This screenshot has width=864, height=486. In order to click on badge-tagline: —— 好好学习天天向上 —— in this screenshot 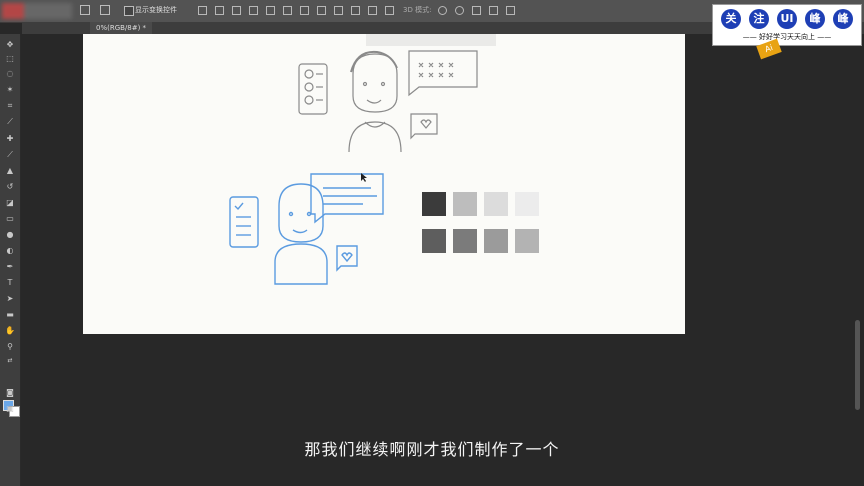, I will do `click(787, 37)`.